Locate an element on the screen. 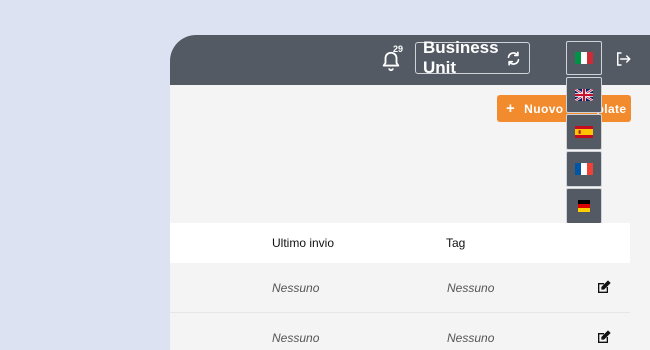  spain-flag-icon is located at coordinates (584, 132).